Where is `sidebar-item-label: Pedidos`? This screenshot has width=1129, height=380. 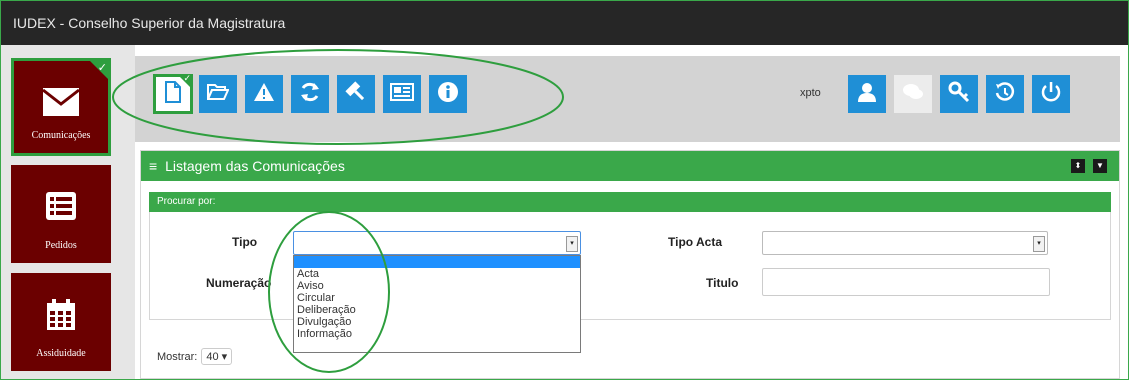
sidebar-item-label: Pedidos is located at coordinates (61, 245).